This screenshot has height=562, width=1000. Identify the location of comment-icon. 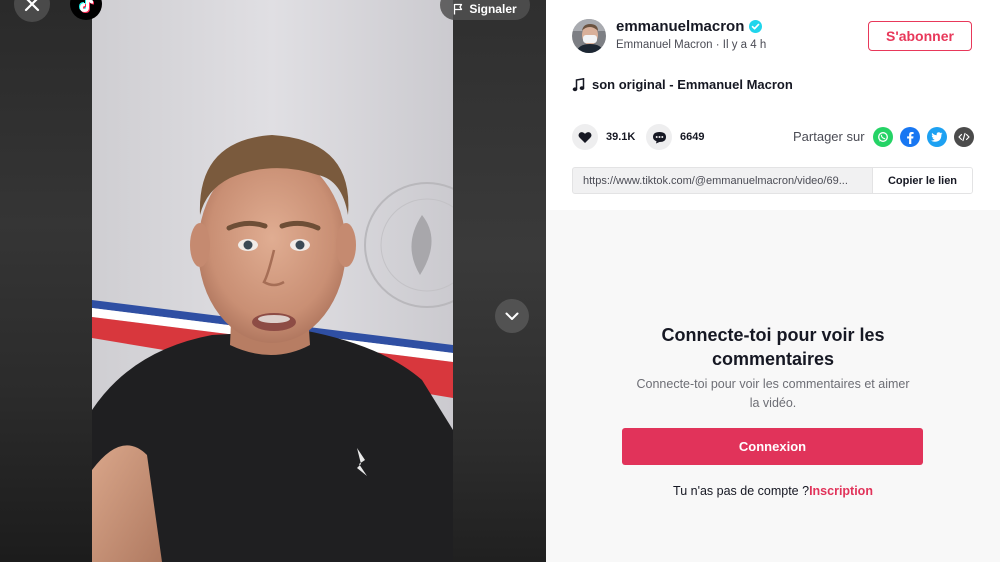
(659, 137).